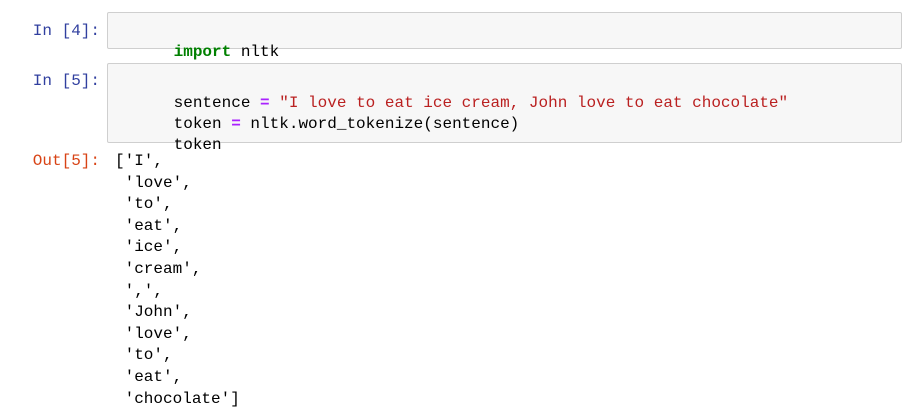  What do you see at coordinates (66, 161) in the screenshot?
I see `output-prompt: Out[5]:` at bounding box center [66, 161].